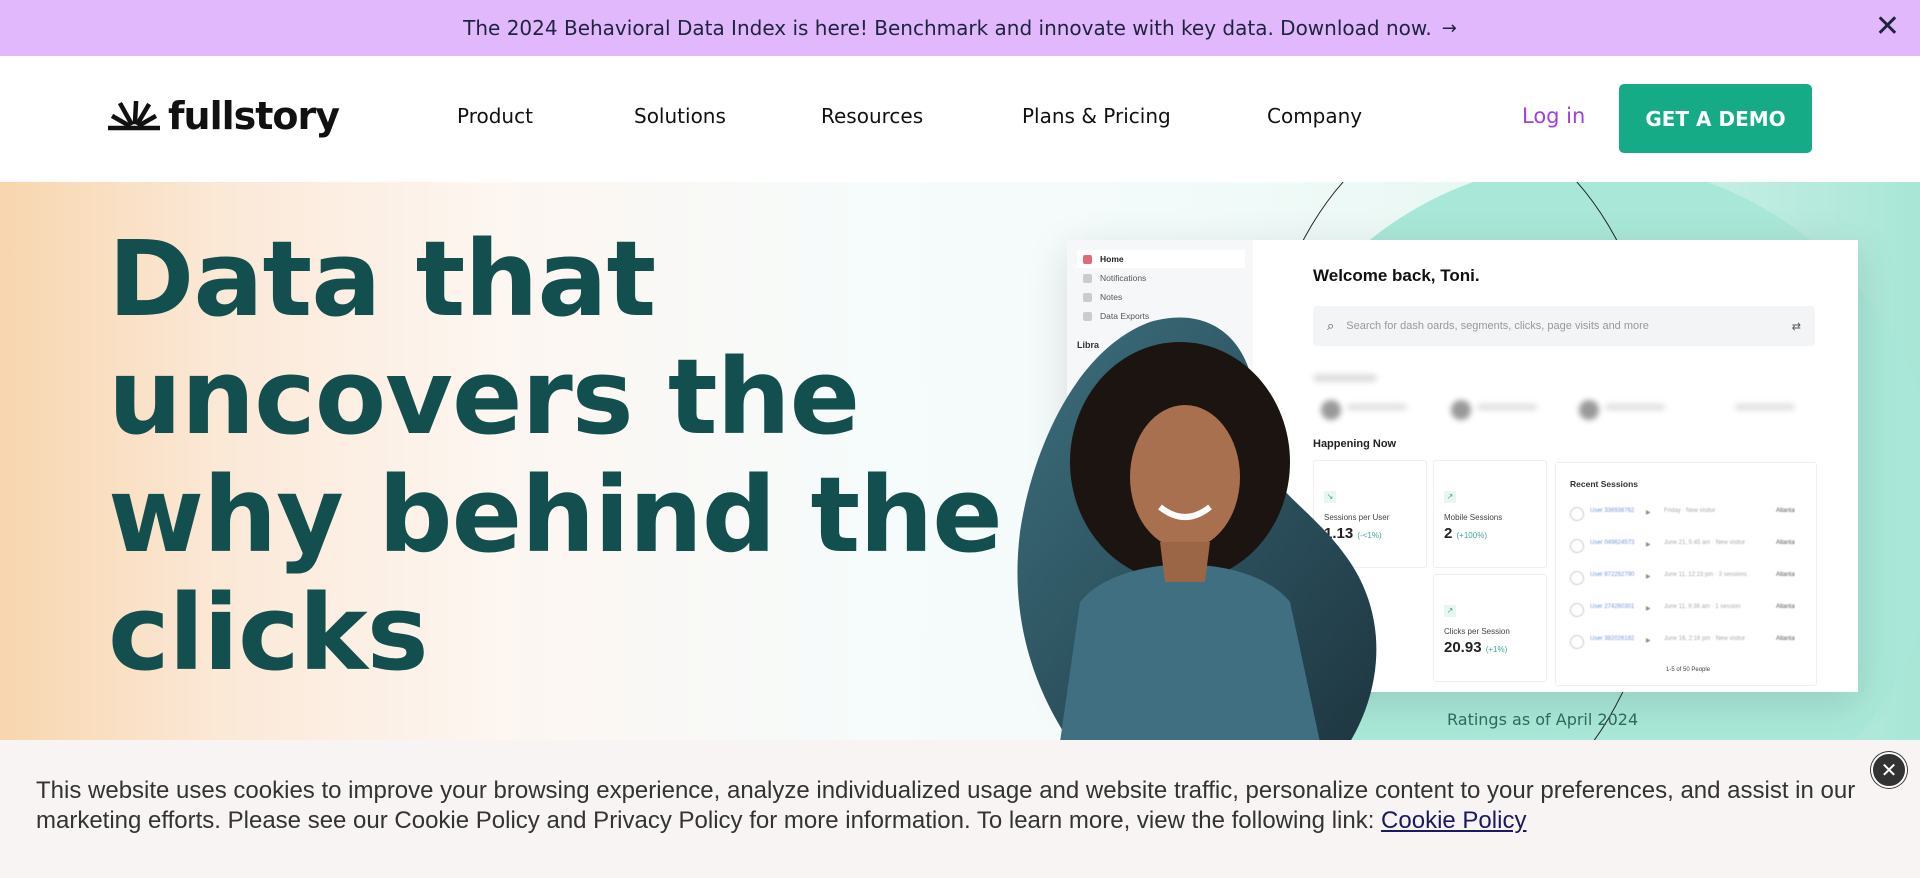 The image size is (1920, 878). I want to click on hero-photo, so click(1197, 529).